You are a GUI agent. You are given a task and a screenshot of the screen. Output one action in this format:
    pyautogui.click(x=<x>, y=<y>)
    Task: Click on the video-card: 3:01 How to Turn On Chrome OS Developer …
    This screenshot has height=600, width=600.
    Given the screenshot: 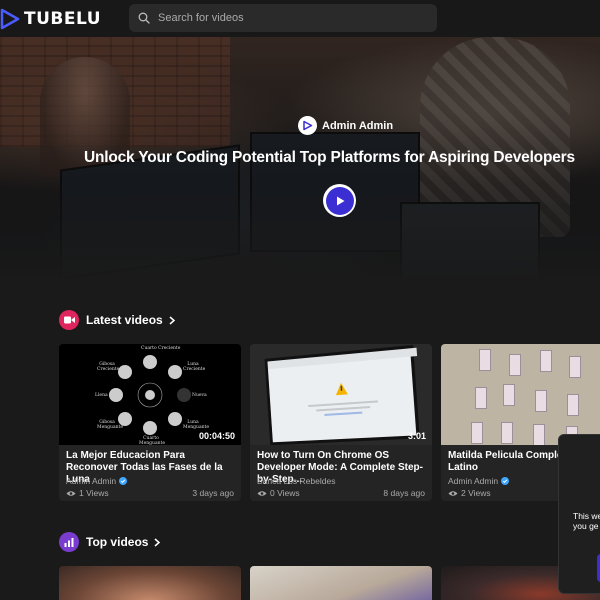 What is the action you would take?
    pyautogui.click(x=341, y=422)
    